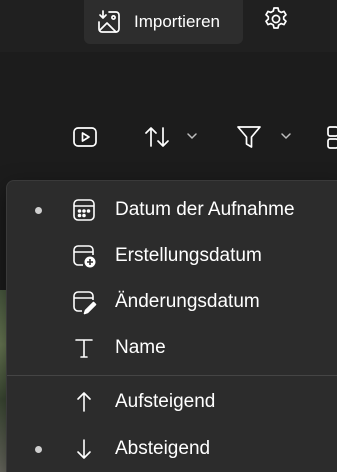  I want to click on menu-item-label: Datum der Aufnahme, so click(205, 209).